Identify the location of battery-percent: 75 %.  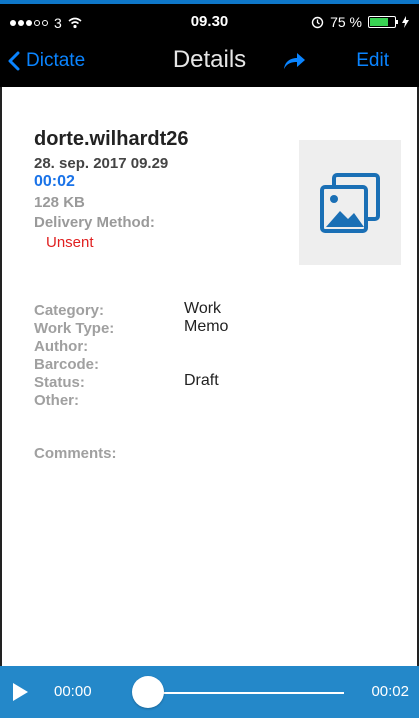
(346, 22).